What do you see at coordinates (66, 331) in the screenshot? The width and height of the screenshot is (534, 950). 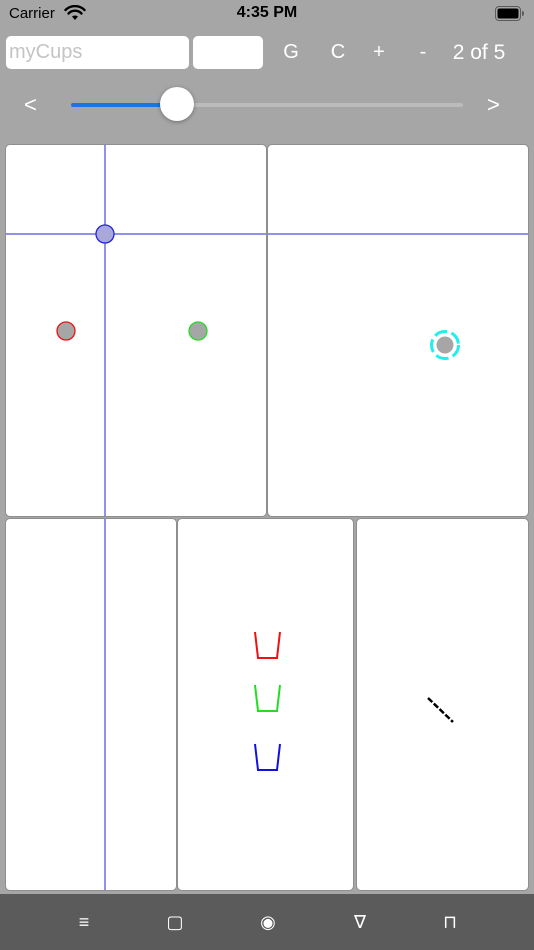 I see `red-control-point` at bounding box center [66, 331].